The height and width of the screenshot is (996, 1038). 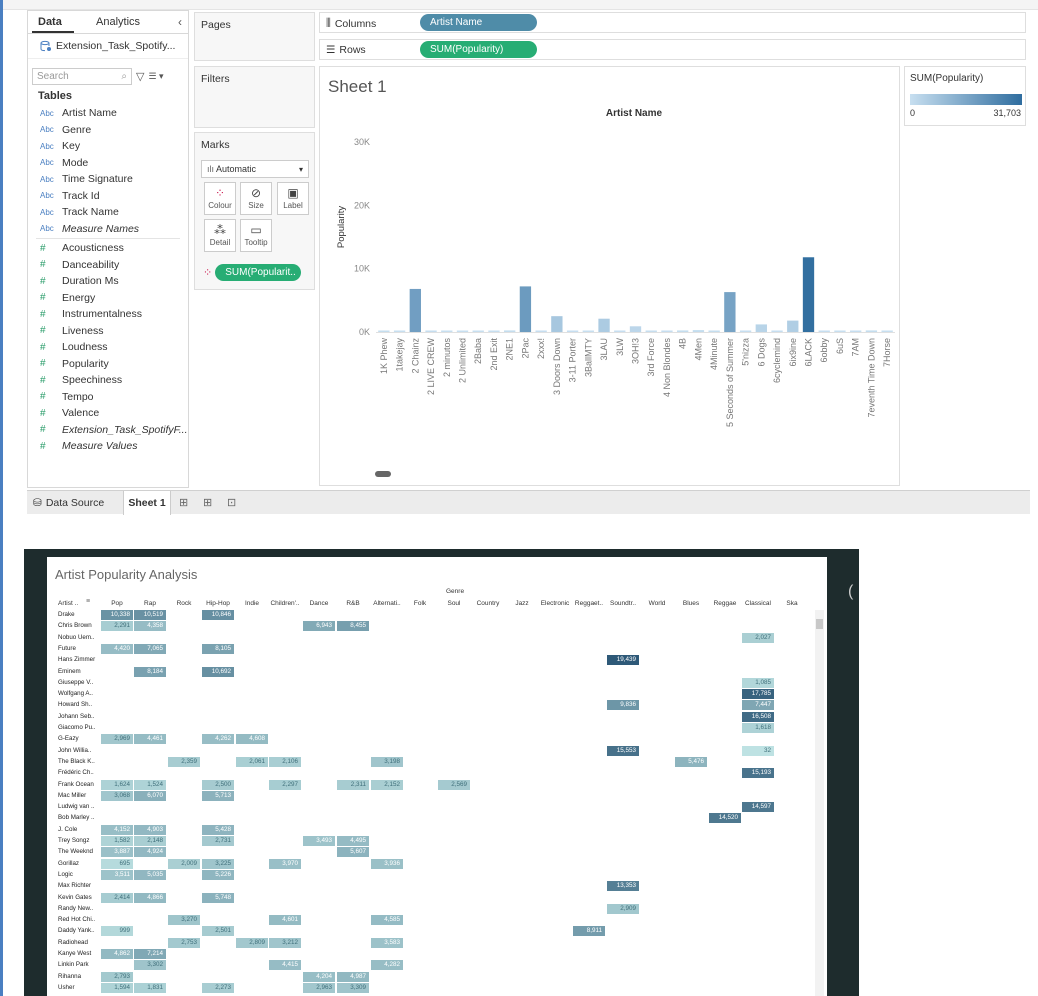 What do you see at coordinates (82, 76) in the screenshot?
I see `search-input: Search ⌕` at bounding box center [82, 76].